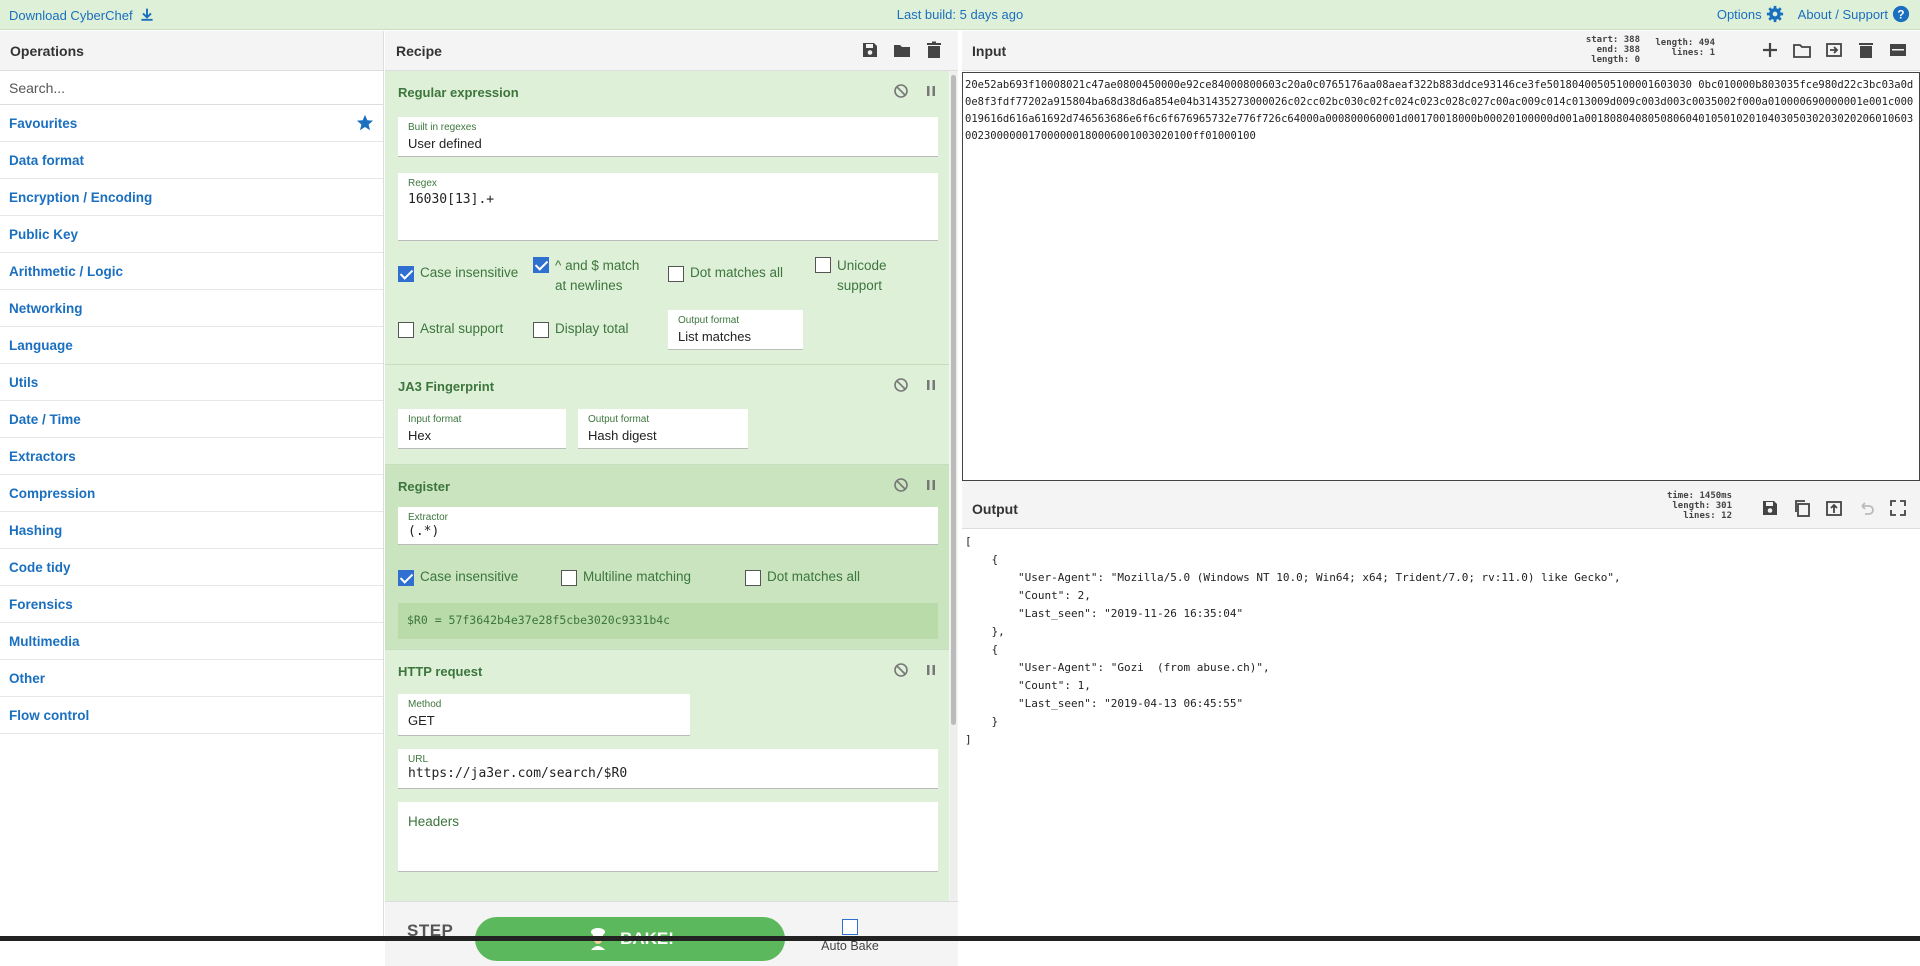 The height and width of the screenshot is (966, 1920). What do you see at coordinates (435, 419) in the screenshot?
I see `ja3-input-format-label: Input format` at bounding box center [435, 419].